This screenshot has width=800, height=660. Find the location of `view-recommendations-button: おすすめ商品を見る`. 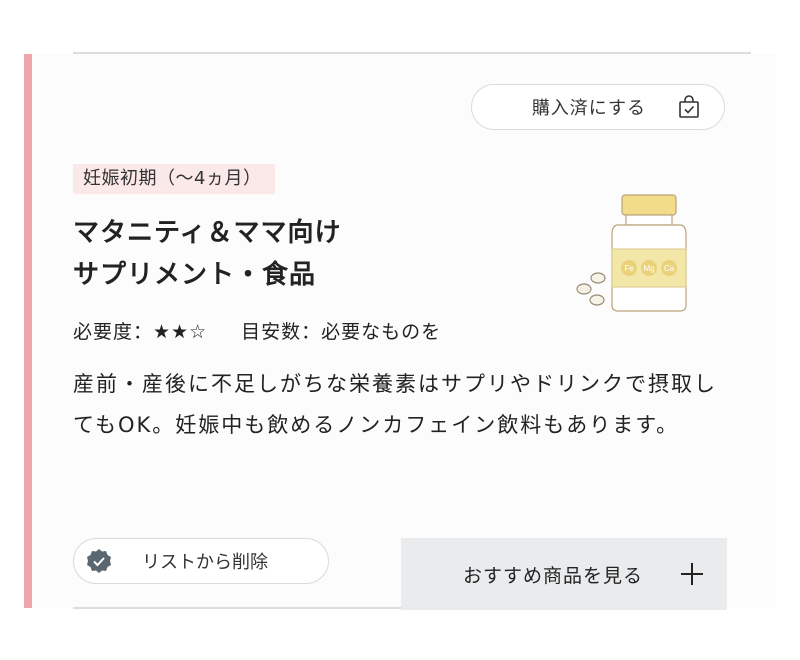

view-recommendations-button: おすすめ商品を見る is located at coordinates (564, 574).